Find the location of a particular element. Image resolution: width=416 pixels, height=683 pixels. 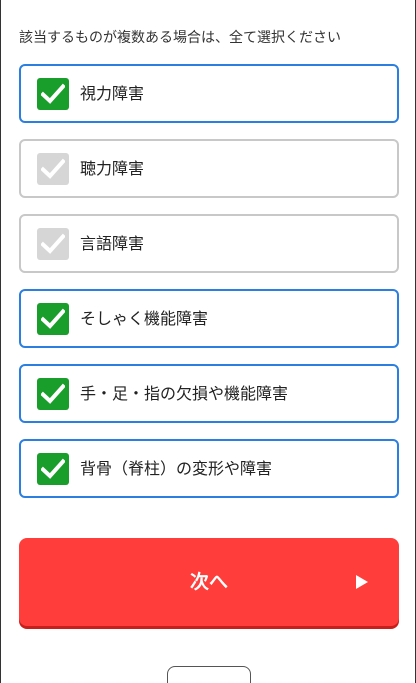

play-arrow-icon is located at coordinates (362, 582).